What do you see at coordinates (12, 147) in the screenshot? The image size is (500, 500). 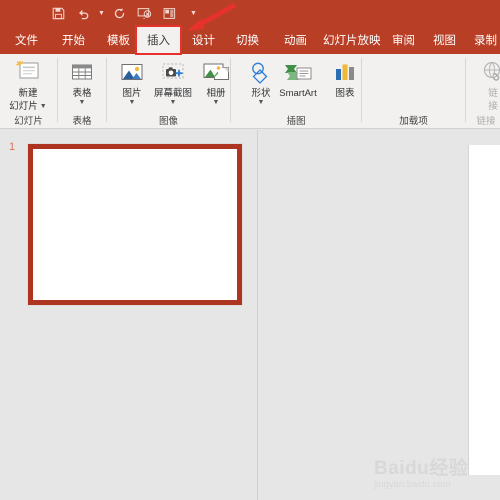 I see `slide-number-label: 1` at bounding box center [12, 147].